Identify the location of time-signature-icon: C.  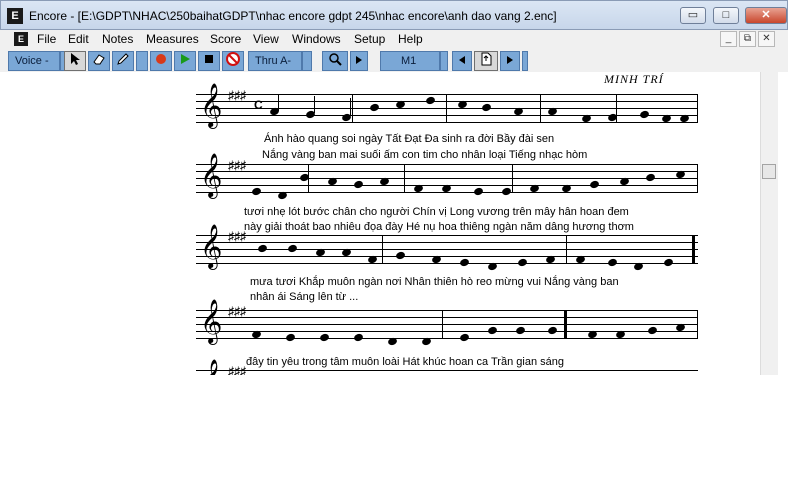
(258, 105).